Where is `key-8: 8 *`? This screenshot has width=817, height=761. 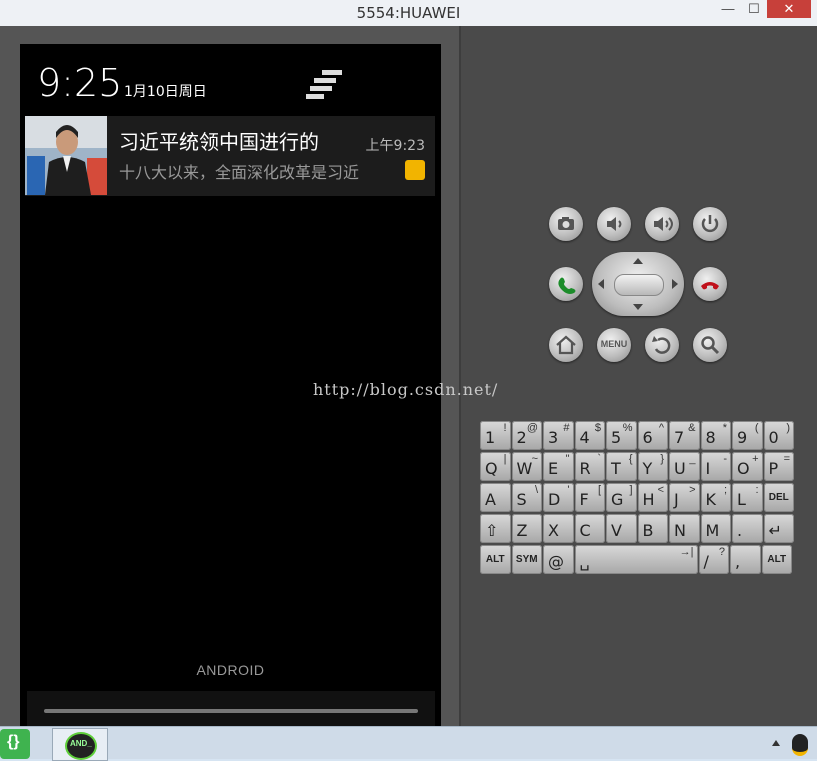
key-8: 8 * is located at coordinates (715, 435).